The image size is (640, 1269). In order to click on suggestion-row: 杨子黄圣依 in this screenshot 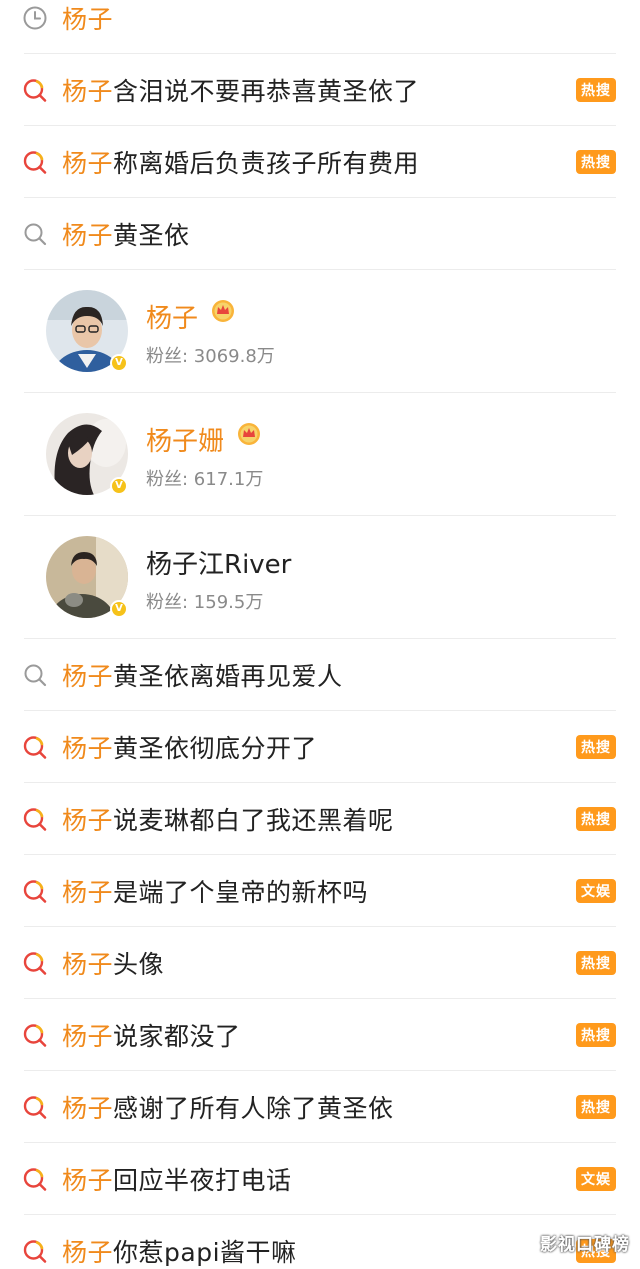, I will do `click(320, 234)`.